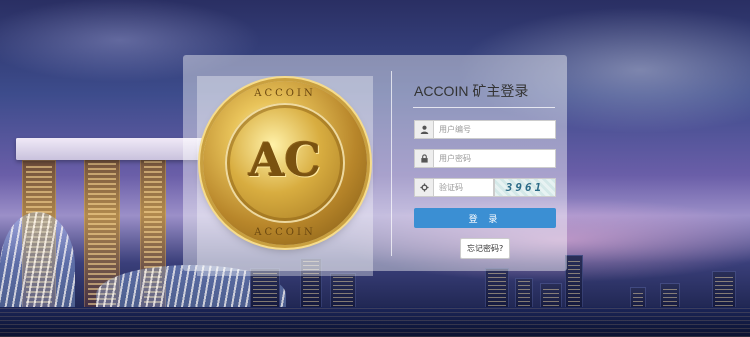 Image resolution: width=750 pixels, height=337 pixels. Describe the element at coordinates (495, 129) in the screenshot. I see `username-input` at that location.